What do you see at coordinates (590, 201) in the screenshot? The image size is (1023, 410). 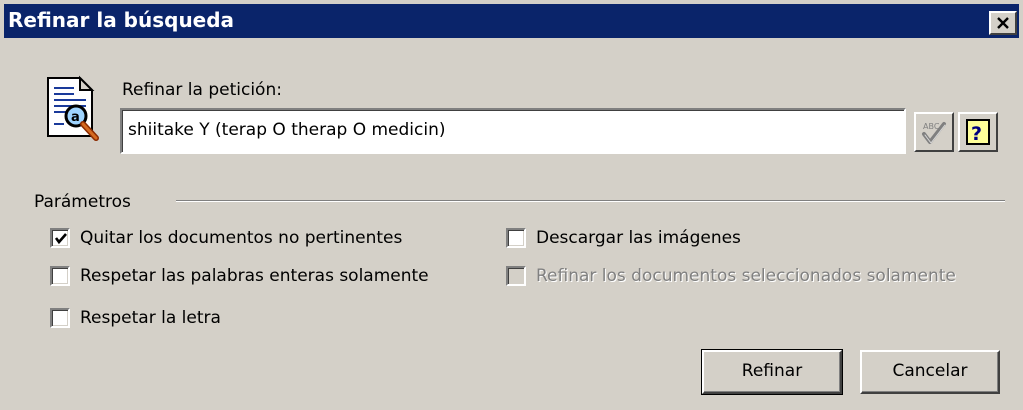 I see `group-divider` at bounding box center [590, 201].